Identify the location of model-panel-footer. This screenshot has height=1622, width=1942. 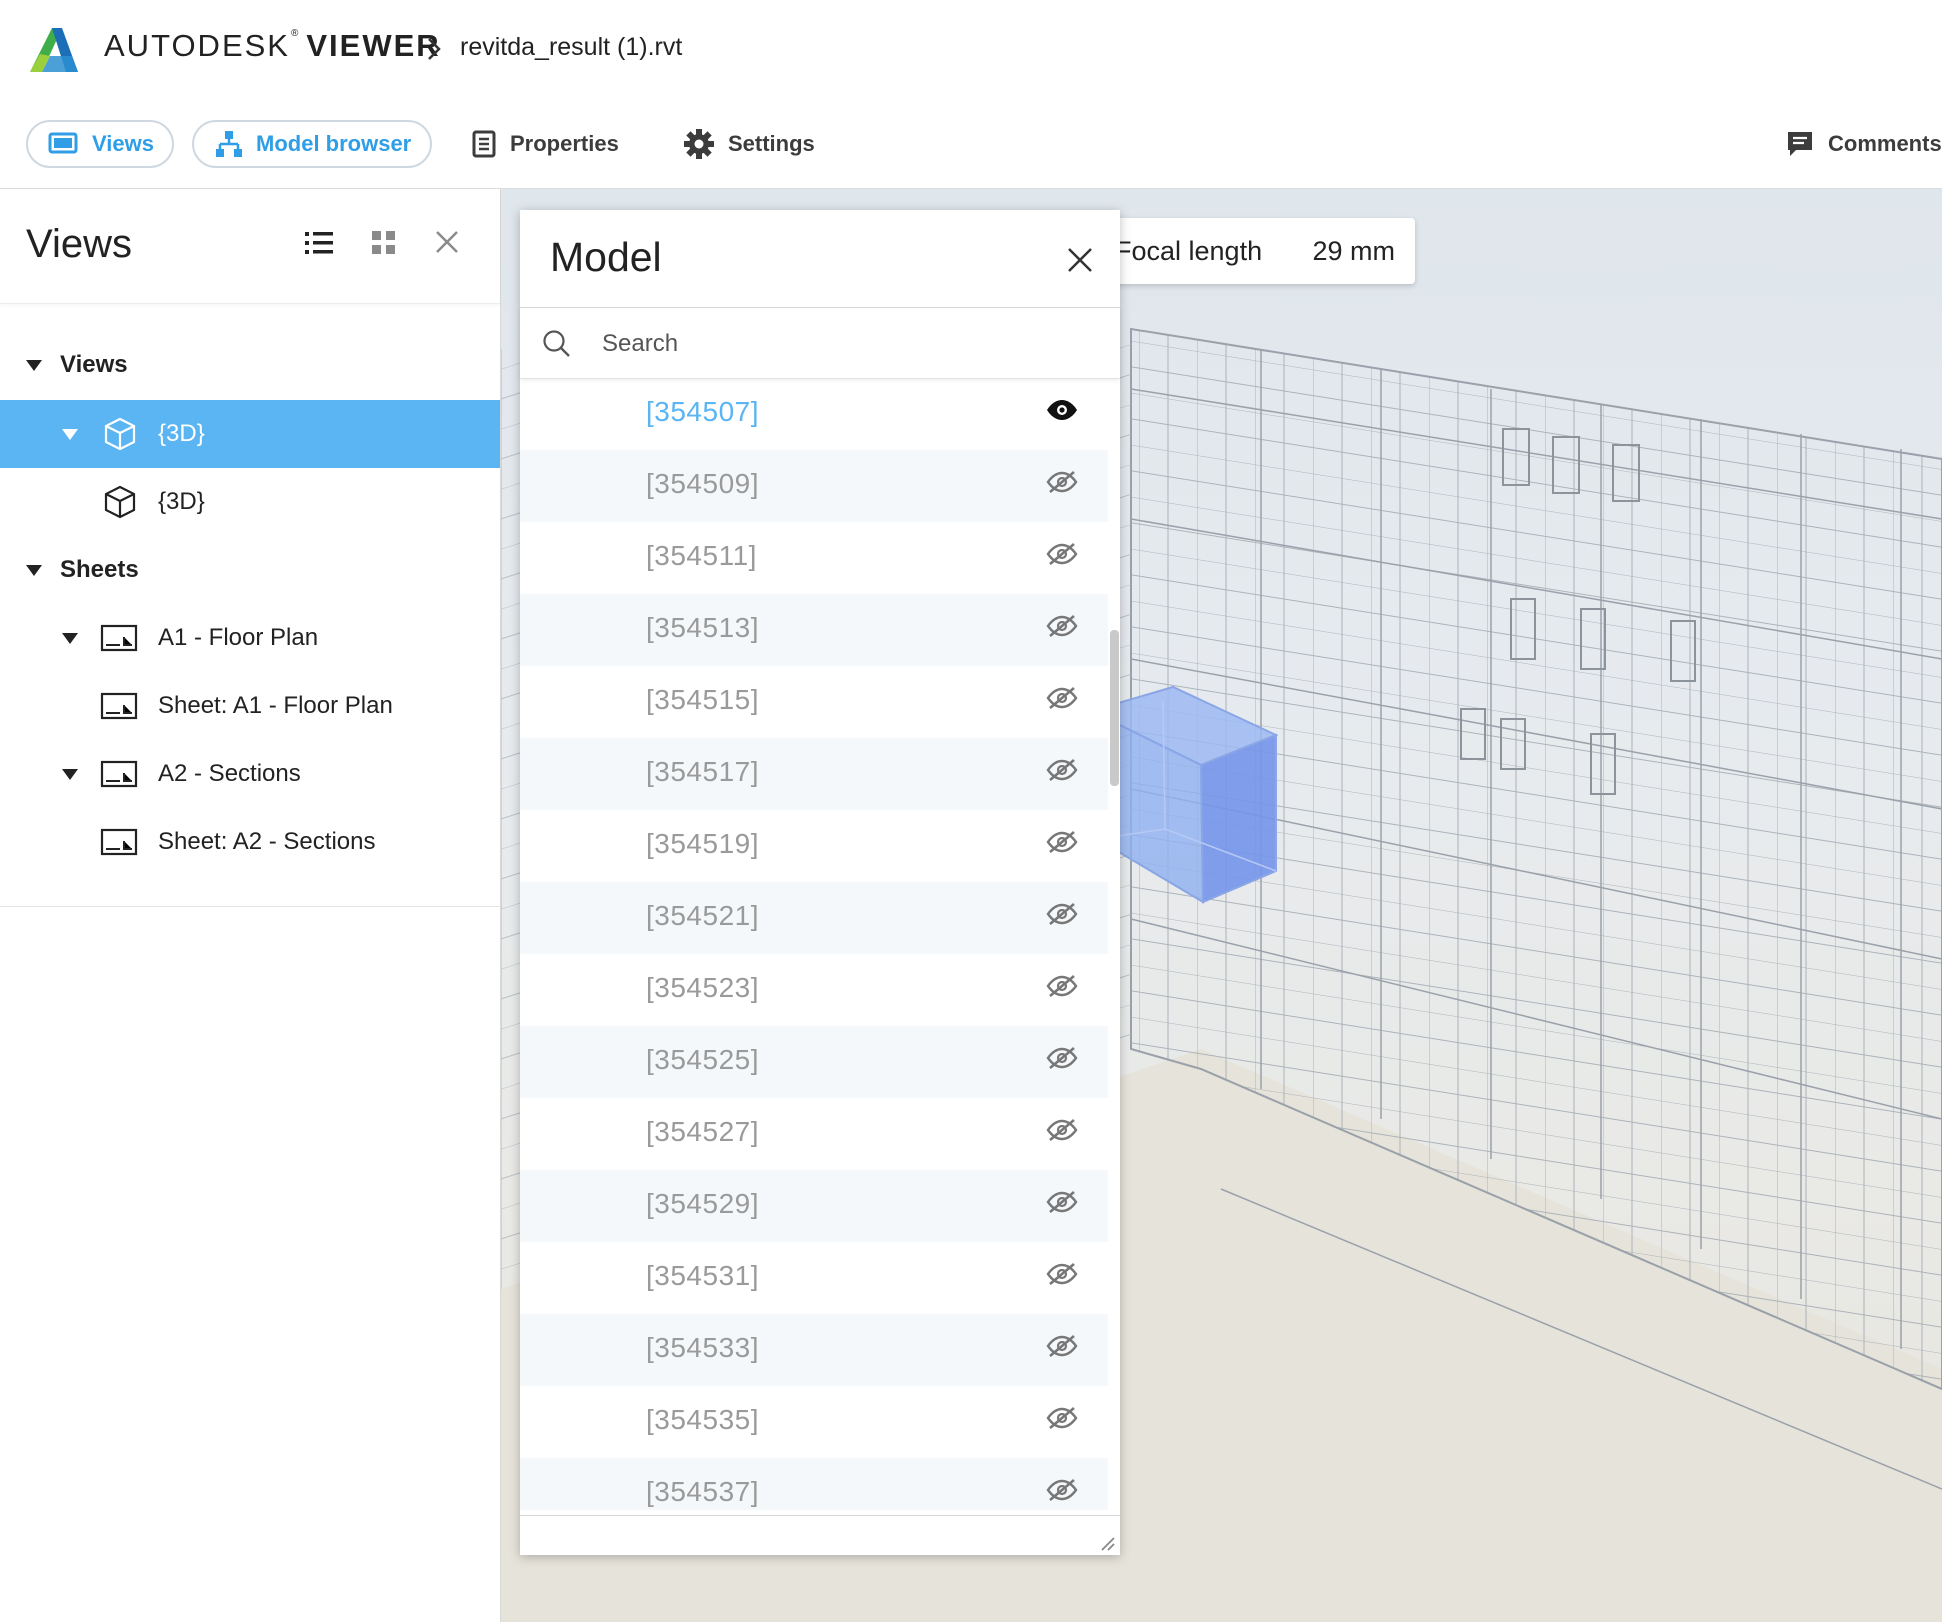
(820, 1535).